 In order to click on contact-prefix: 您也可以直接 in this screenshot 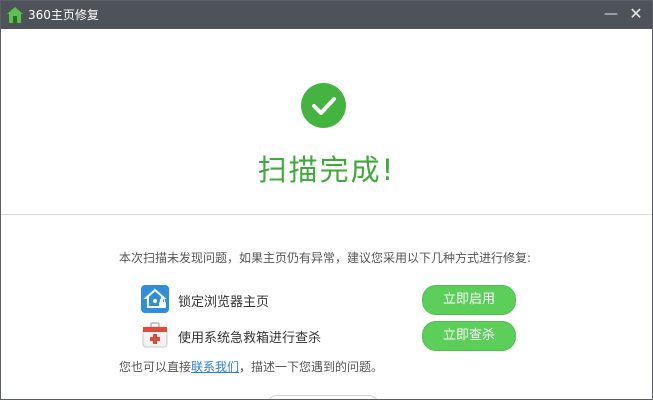, I will do `click(155, 367)`.